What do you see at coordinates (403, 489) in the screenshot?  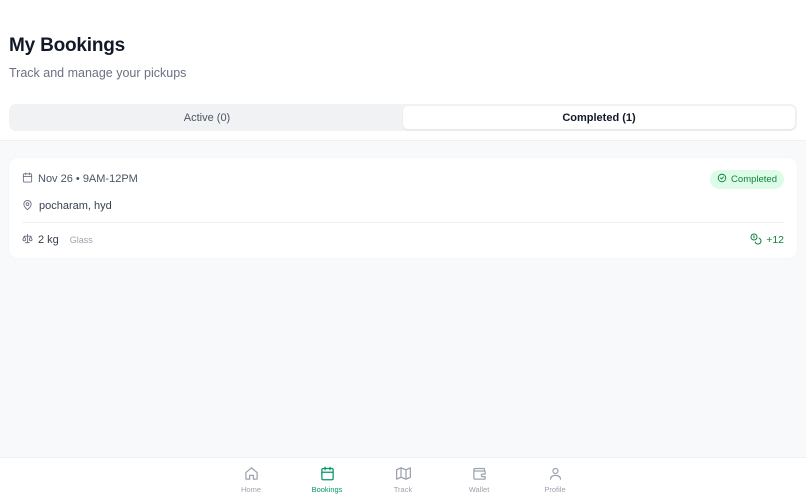 I see `nav-track-label: Track` at bounding box center [403, 489].